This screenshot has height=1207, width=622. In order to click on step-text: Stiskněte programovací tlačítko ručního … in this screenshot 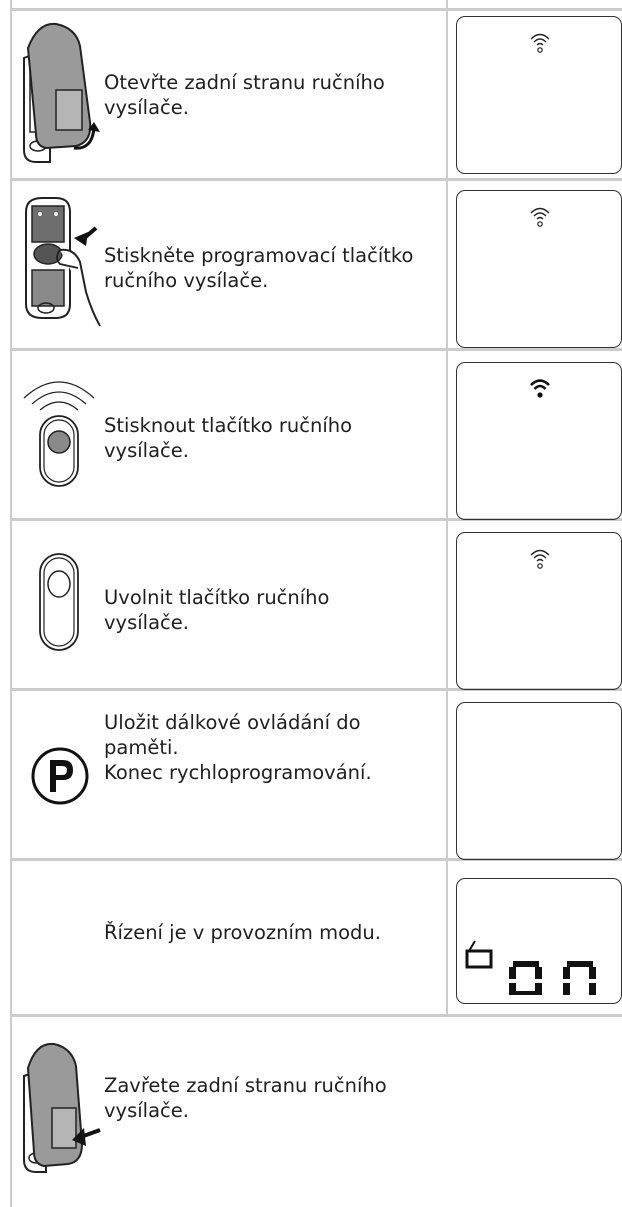, I will do `click(259, 268)`.